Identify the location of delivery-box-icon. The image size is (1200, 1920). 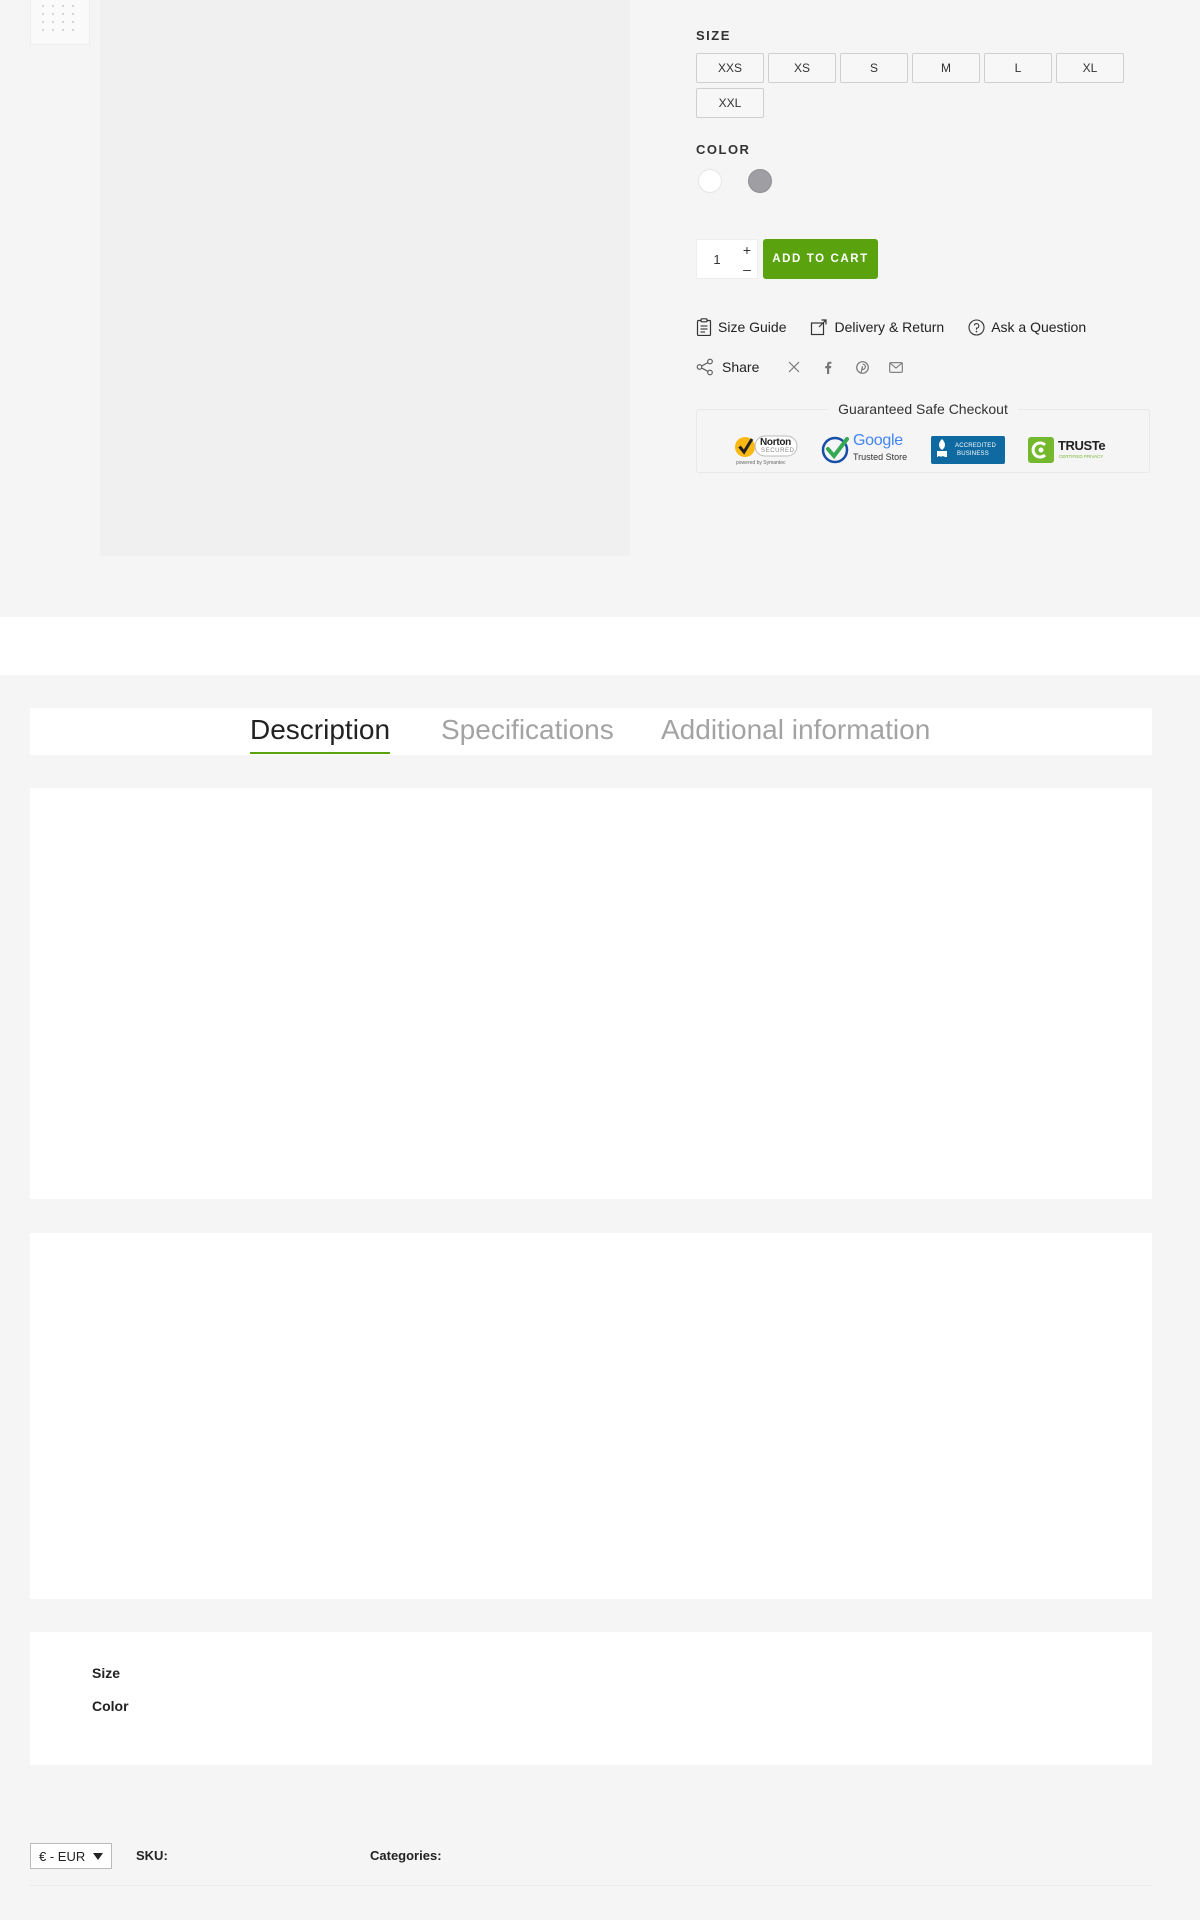
(819, 327).